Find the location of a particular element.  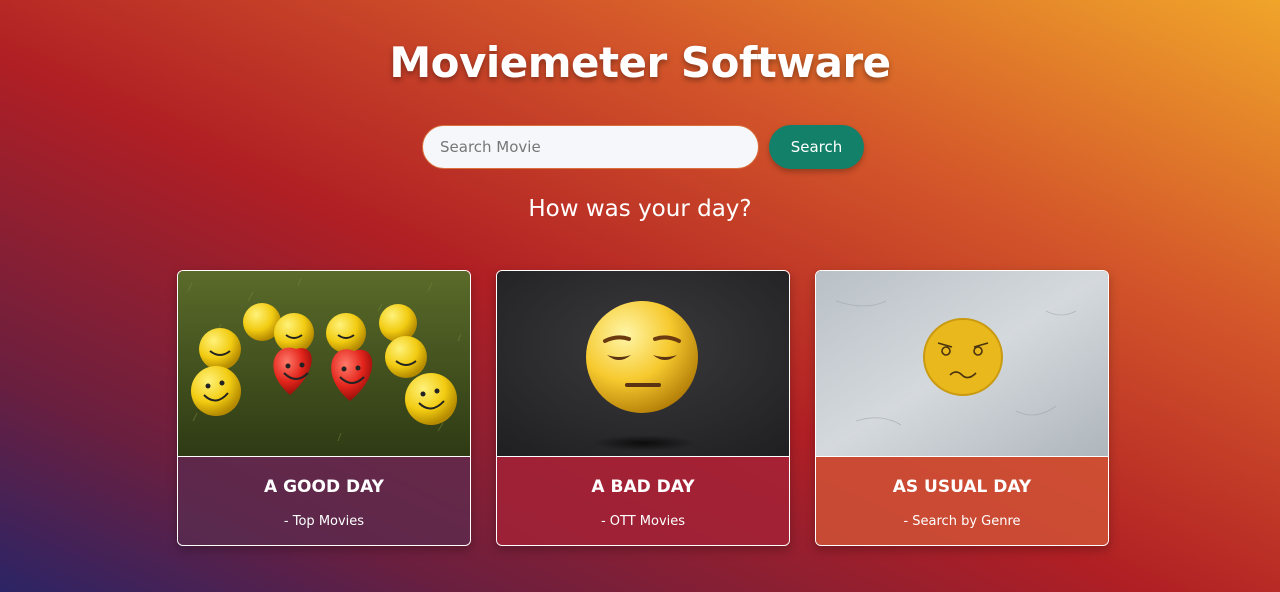

mood-question: How was your day? is located at coordinates (640, 209).